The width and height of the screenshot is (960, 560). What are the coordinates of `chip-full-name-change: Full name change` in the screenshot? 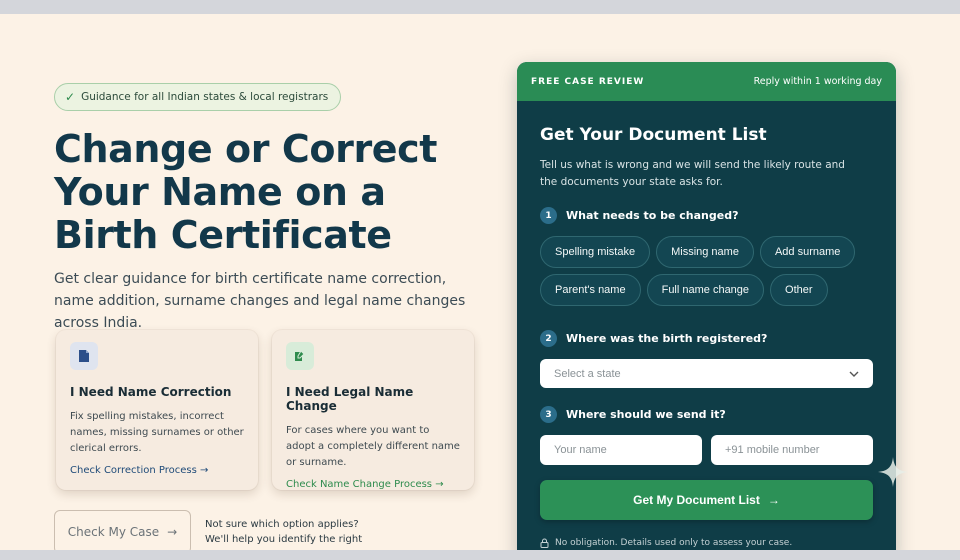 It's located at (705, 290).